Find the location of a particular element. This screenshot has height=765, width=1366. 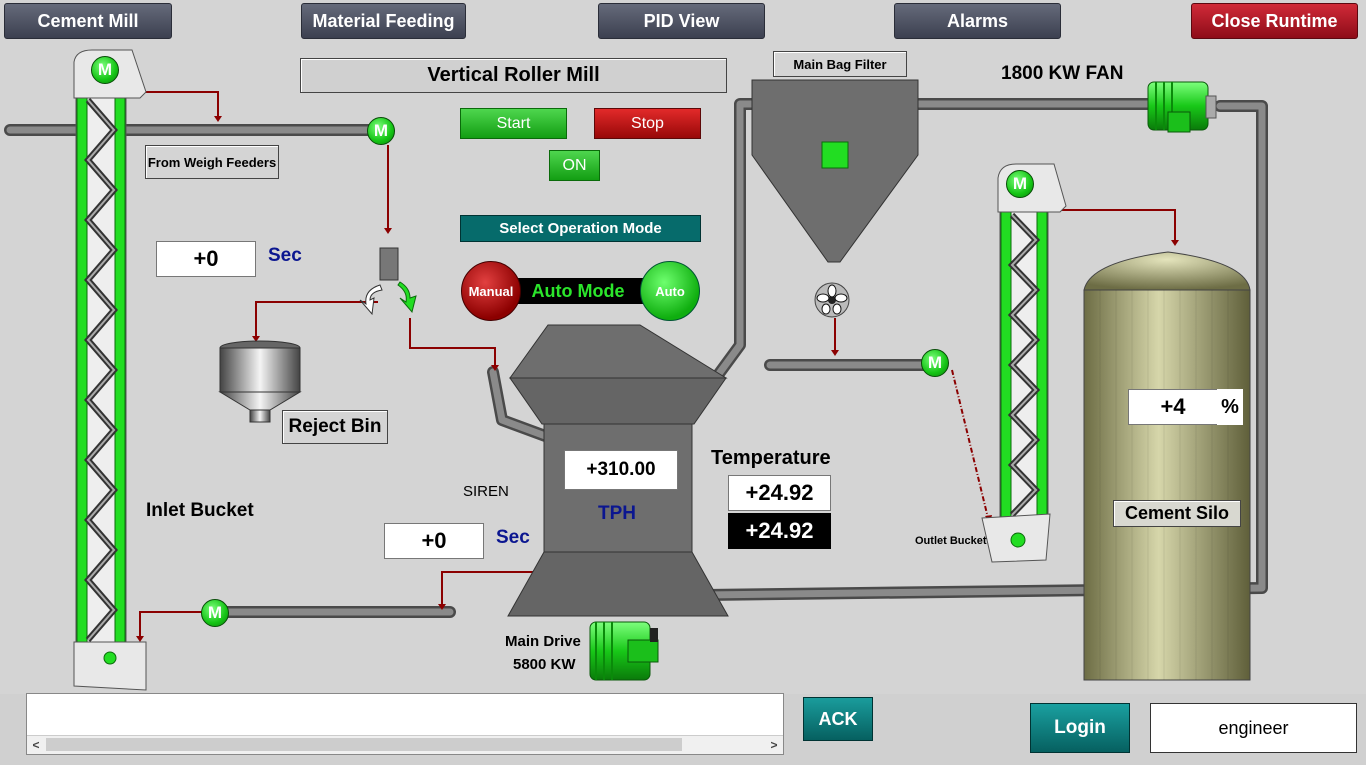

from-weigh-feeders-label: From Weigh Feeders is located at coordinates (212, 162).